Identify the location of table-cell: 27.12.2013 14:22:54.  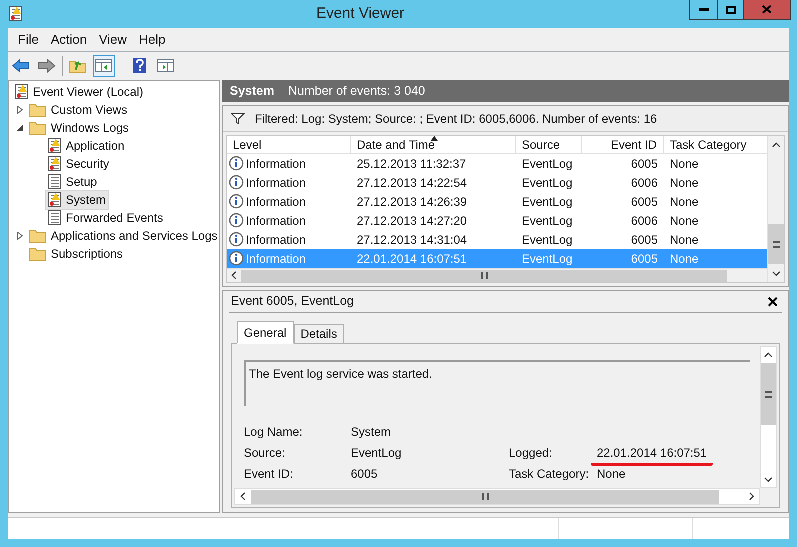
(412, 183).